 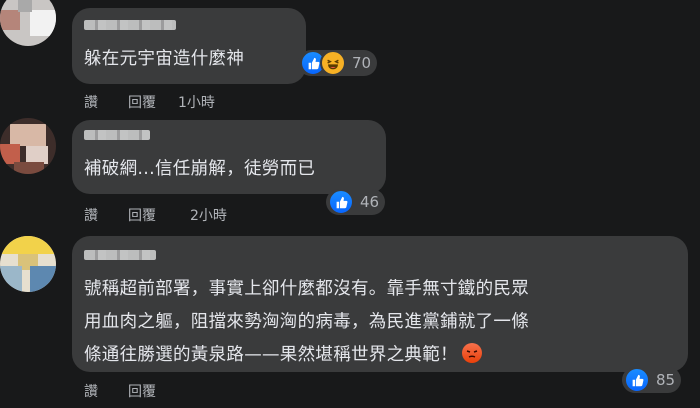 I want to click on reaction-summary: 46, so click(x=356, y=202).